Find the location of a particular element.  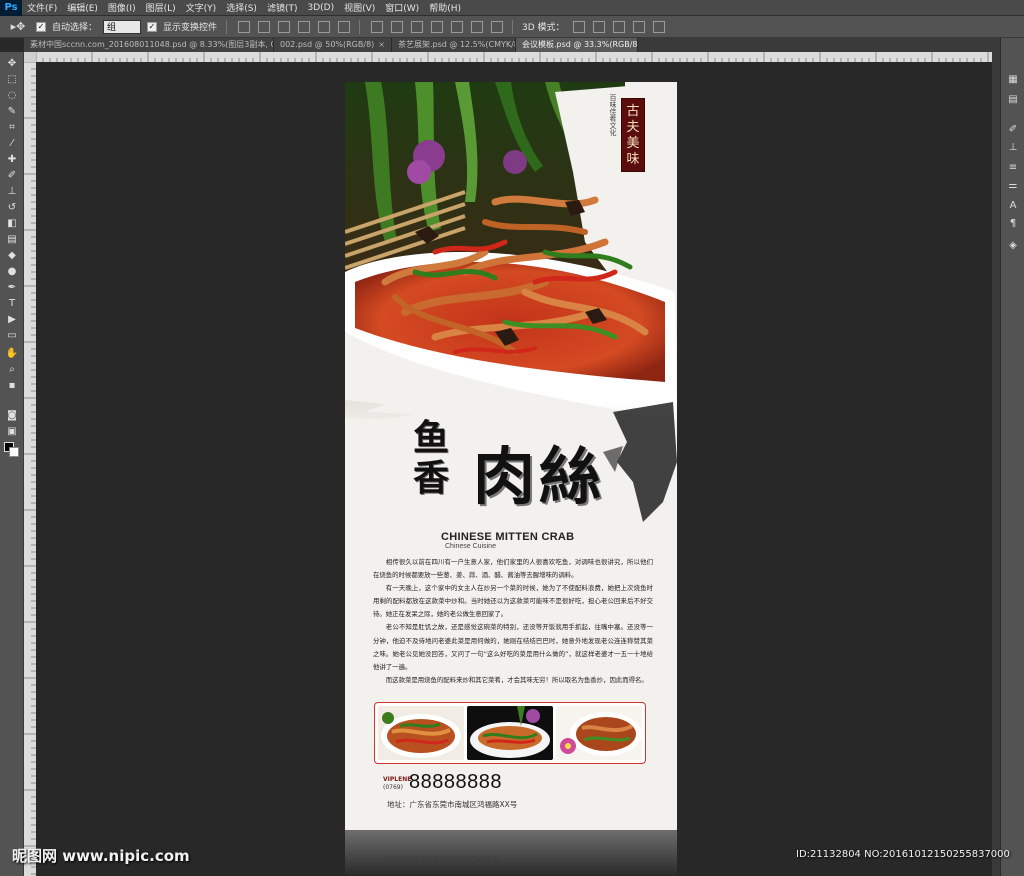

horizontal-ruler is located at coordinates (514, 57).